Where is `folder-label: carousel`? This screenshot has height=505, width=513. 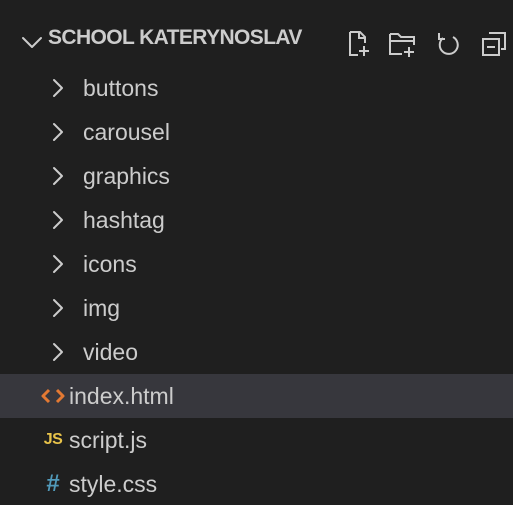
folder-label: carousel is located at coordinates (126, 132).